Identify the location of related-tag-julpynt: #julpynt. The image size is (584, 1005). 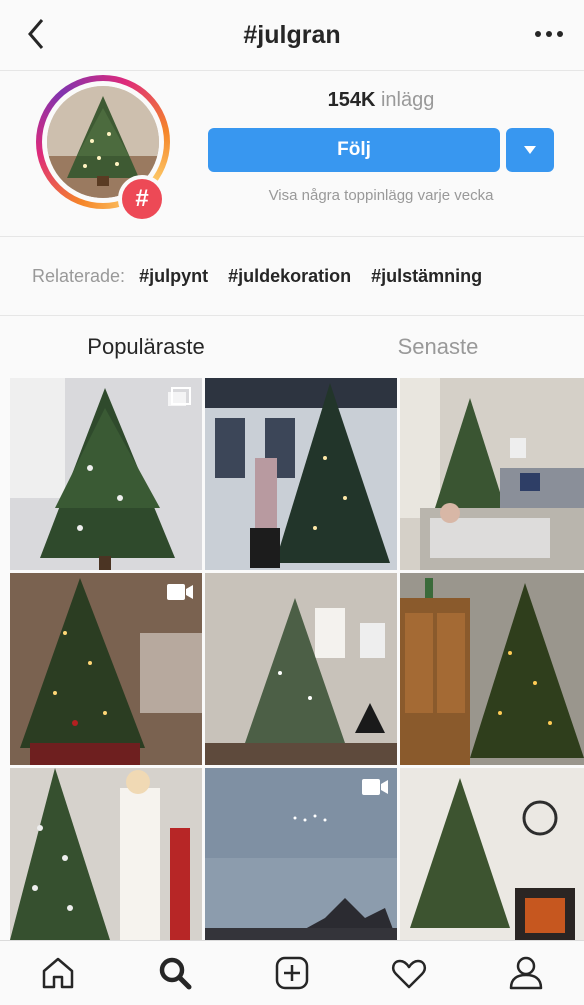
(173, 276).